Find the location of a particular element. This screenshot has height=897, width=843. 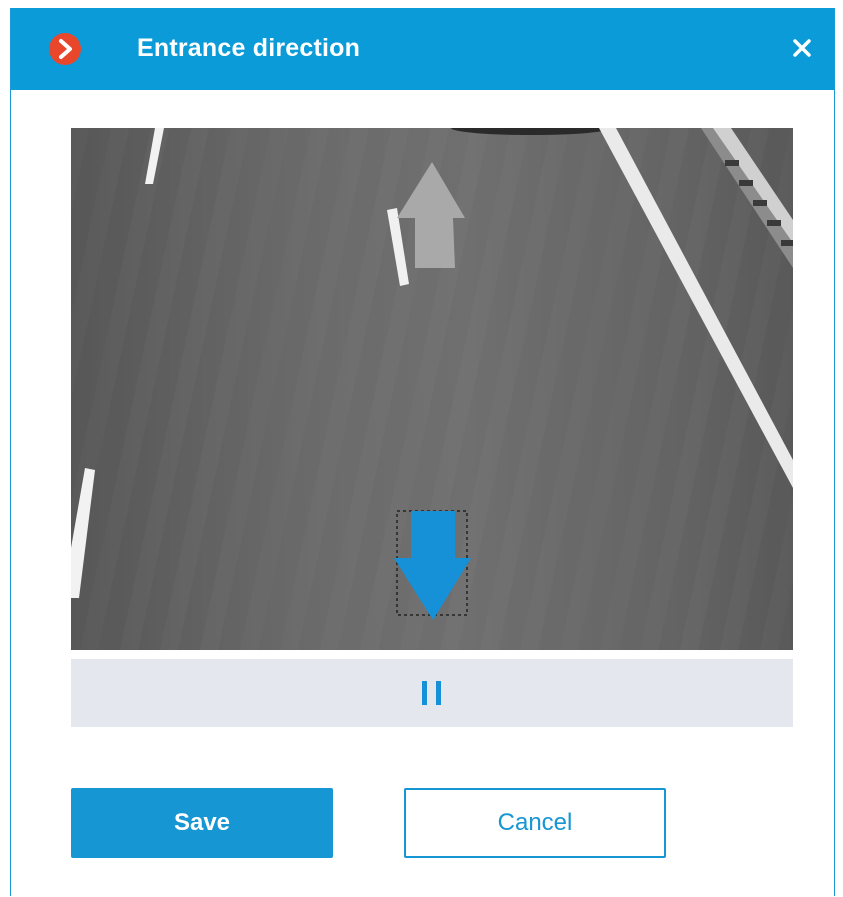

pause-icon is located at coordinates (432, 693).